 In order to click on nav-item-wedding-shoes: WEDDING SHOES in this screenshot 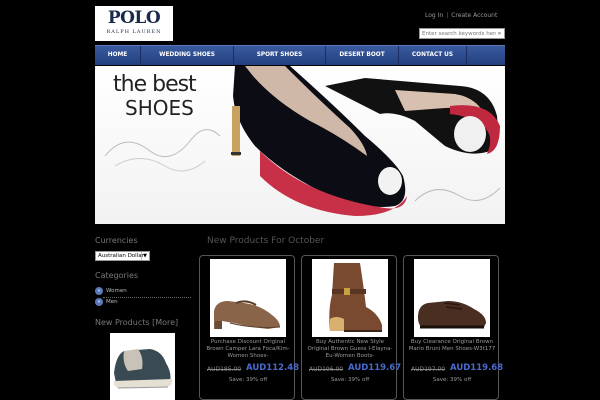, I will do `click(187, 55)`.